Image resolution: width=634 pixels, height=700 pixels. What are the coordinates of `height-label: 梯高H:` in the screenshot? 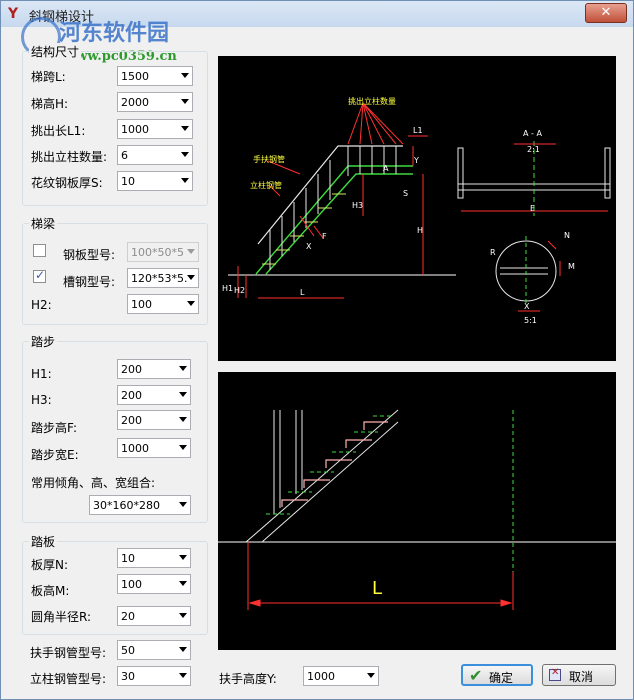 It's located at (50, 104).